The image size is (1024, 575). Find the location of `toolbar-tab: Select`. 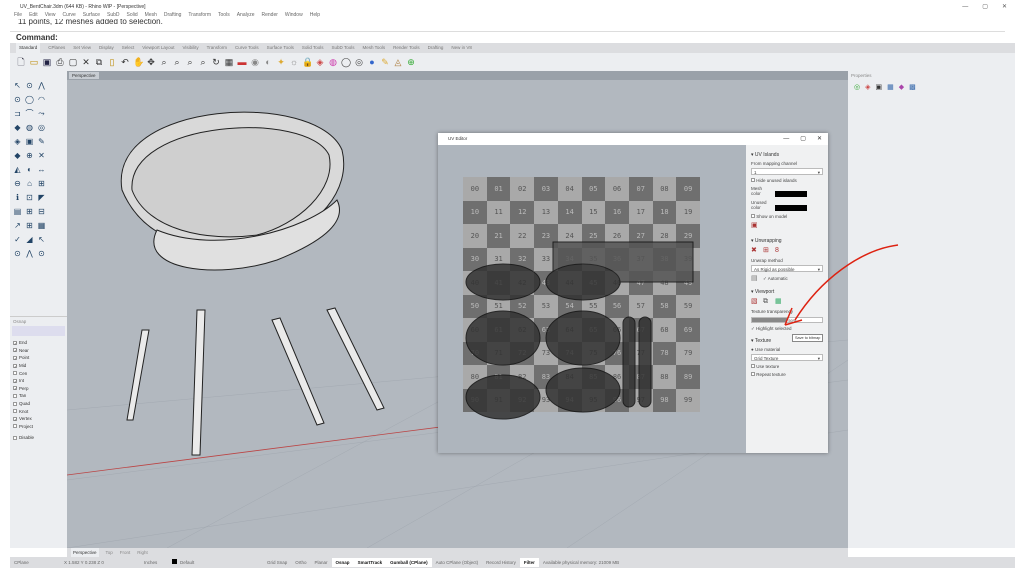

toolbar-tab: Select is located at coordinates (128, 48).